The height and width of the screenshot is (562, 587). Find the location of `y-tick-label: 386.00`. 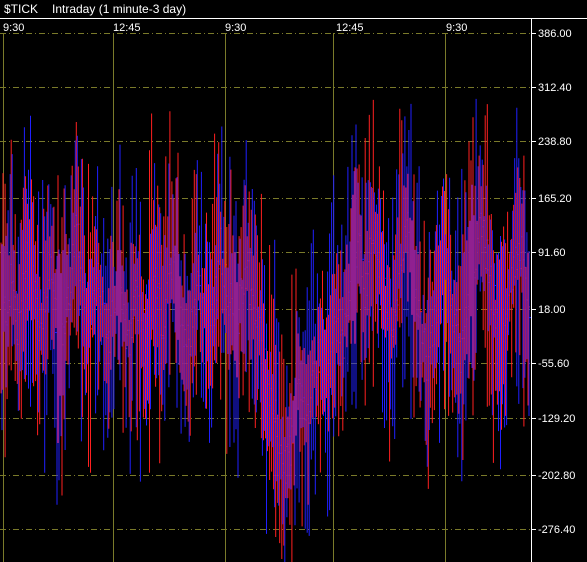

y-tick-label: 386.00 is located at coordinates (555, 34).